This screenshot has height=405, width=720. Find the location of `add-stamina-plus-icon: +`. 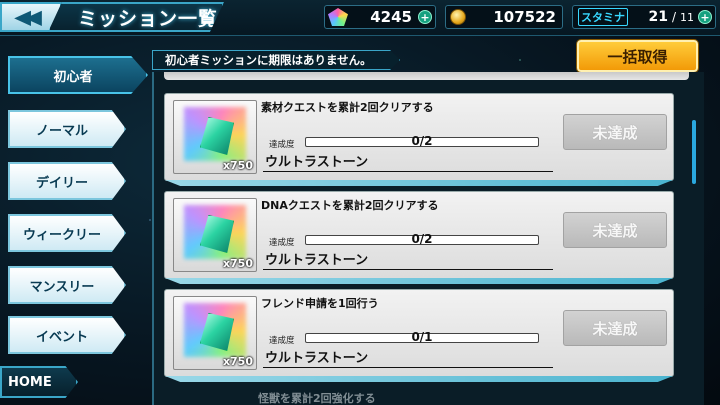

add-stamina-plus-icon: + is located at coordinates (705, 17).